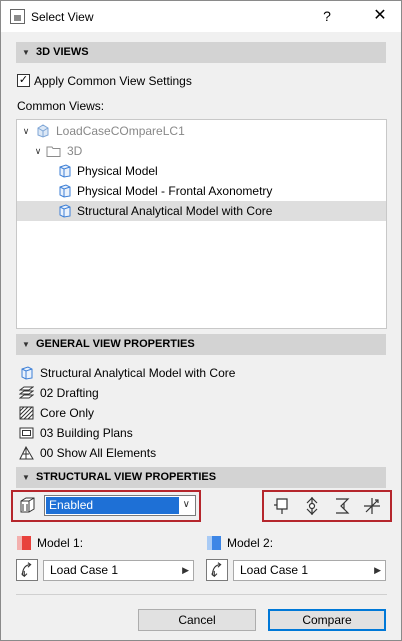 The width and height of the screenshot is (402, 641). What do you see at coordinates (199, 433) in the screenshot?
I see `prop-row-model-view: 03 Building Plans` at bounding box center [199, 433].